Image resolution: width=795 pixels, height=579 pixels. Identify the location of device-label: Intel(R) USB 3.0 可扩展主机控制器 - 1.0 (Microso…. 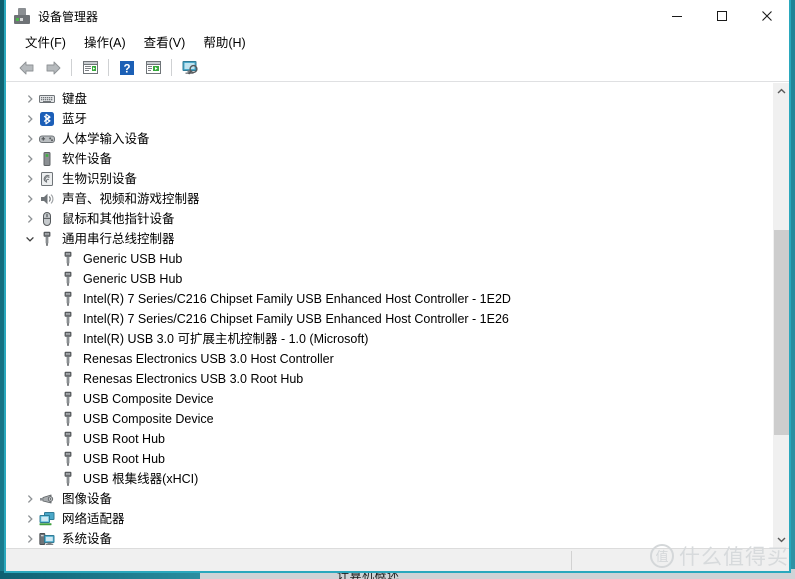
(226, 339).